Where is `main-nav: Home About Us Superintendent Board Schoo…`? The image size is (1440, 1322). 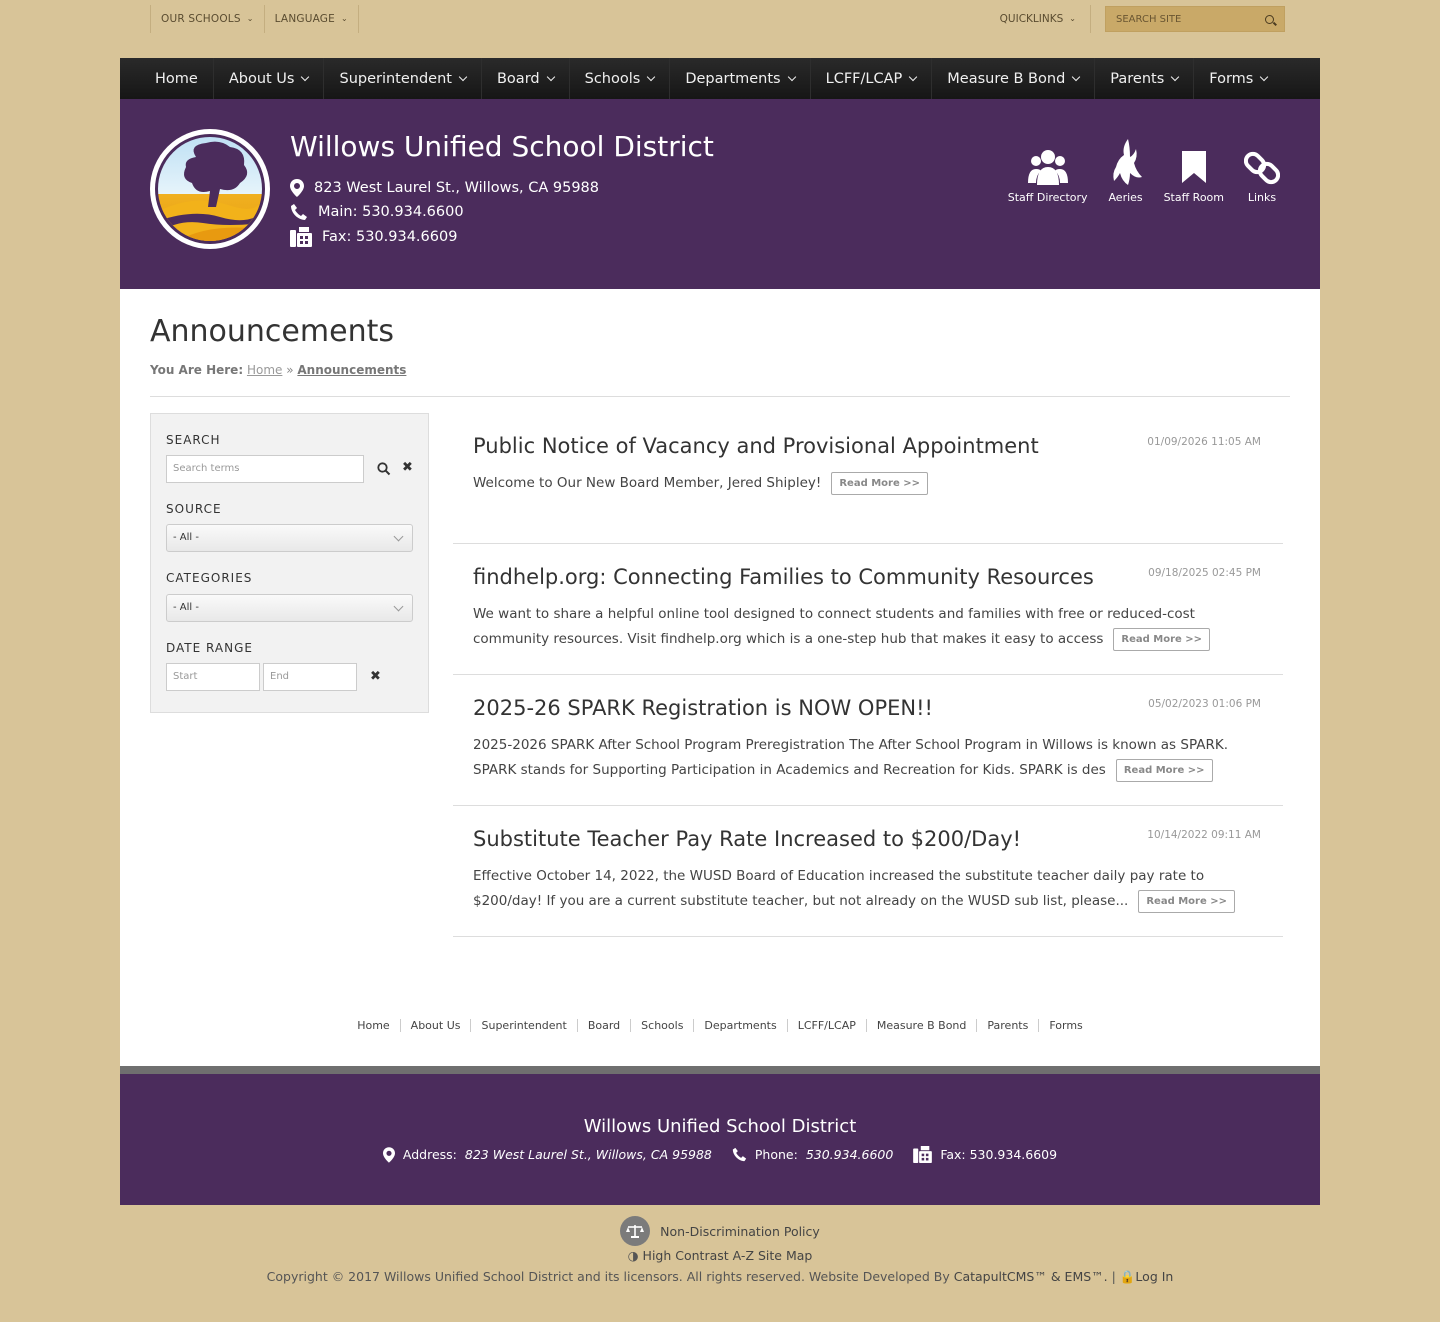
main-nav: Home About Us Superintendent Board Schoo… is located at coordinates (720, 78).